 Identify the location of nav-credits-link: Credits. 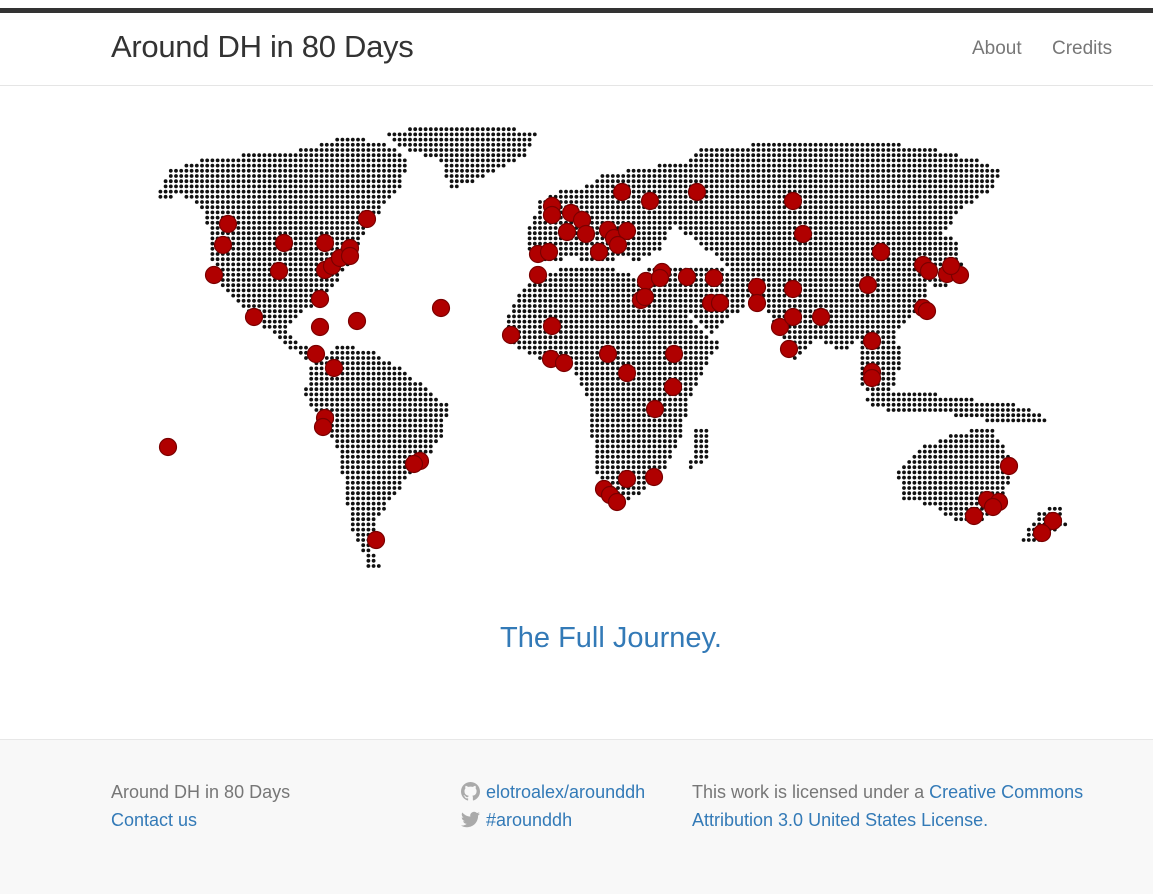
(1082, 49).